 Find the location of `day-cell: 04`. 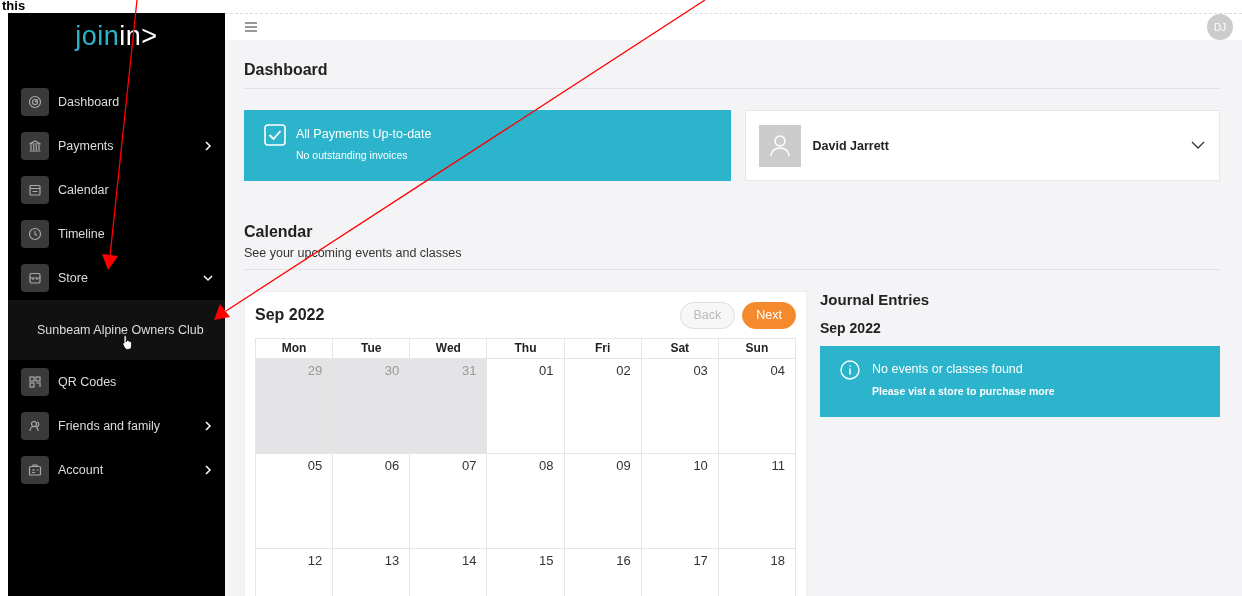

day-cell: 04 is located at coordinates (757, 406).